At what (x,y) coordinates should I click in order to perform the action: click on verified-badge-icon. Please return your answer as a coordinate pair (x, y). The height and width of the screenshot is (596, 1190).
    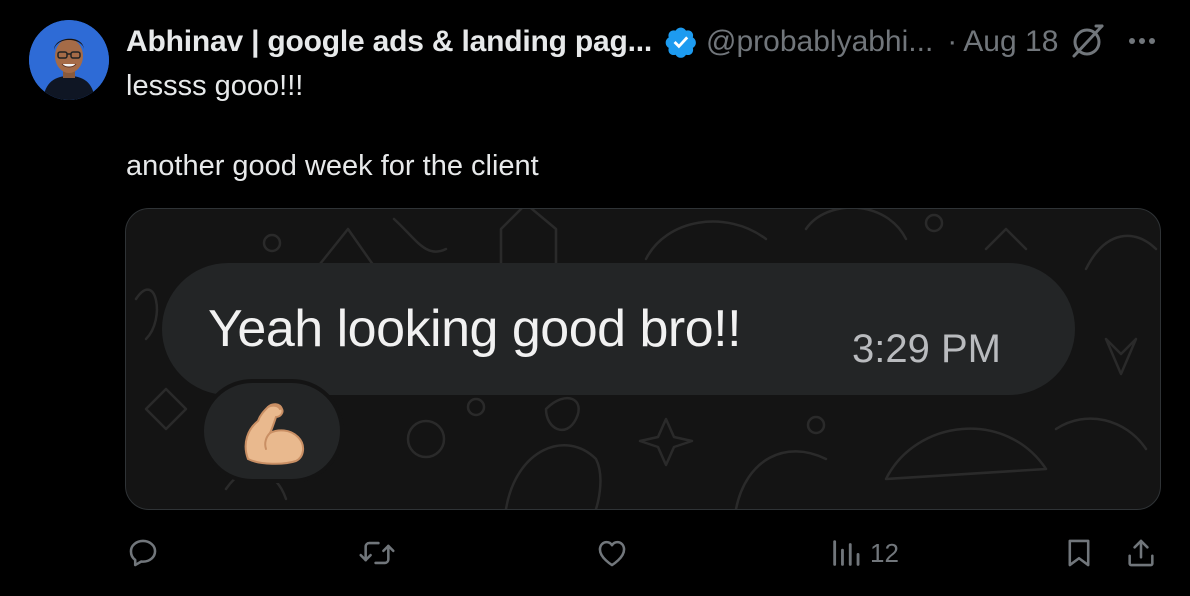
    Looking at the image, I should click on (681, 42).